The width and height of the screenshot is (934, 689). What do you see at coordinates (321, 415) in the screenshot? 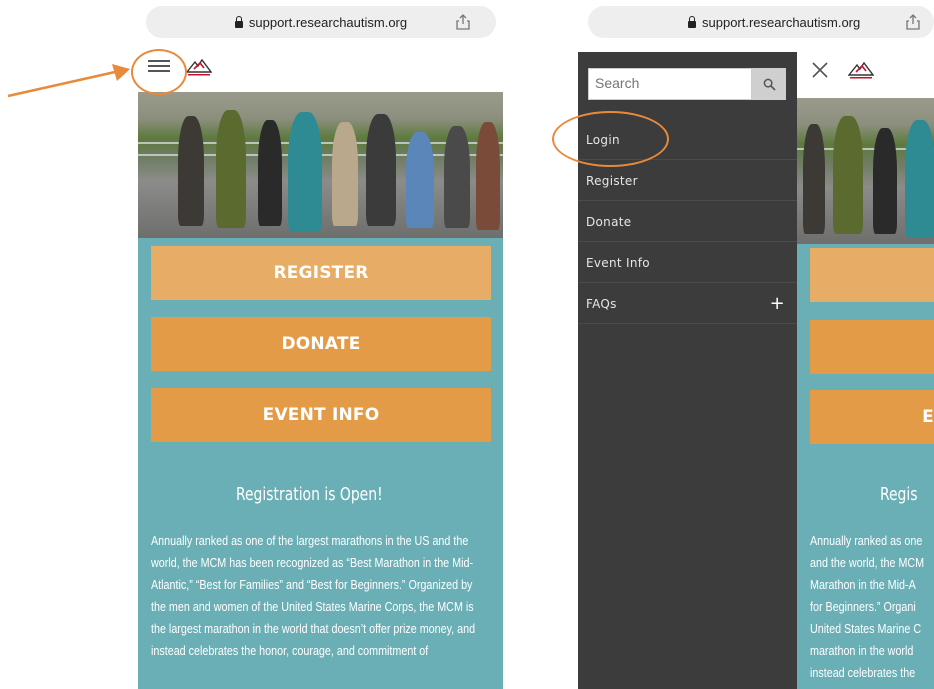
I see `event-info-button: EVENT INFO` at bounding box center [321, 415].